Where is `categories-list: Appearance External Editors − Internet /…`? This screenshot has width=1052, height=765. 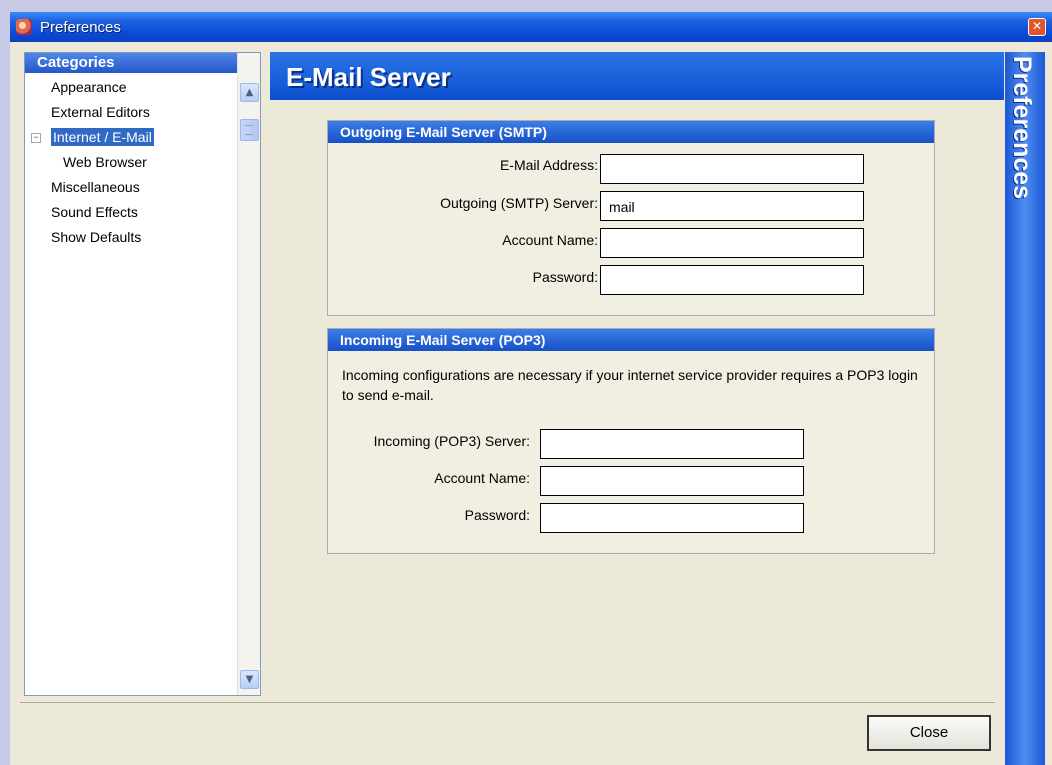 categories-list: Appearance External Editors − Internet /… is located at coordinates (130, 162).